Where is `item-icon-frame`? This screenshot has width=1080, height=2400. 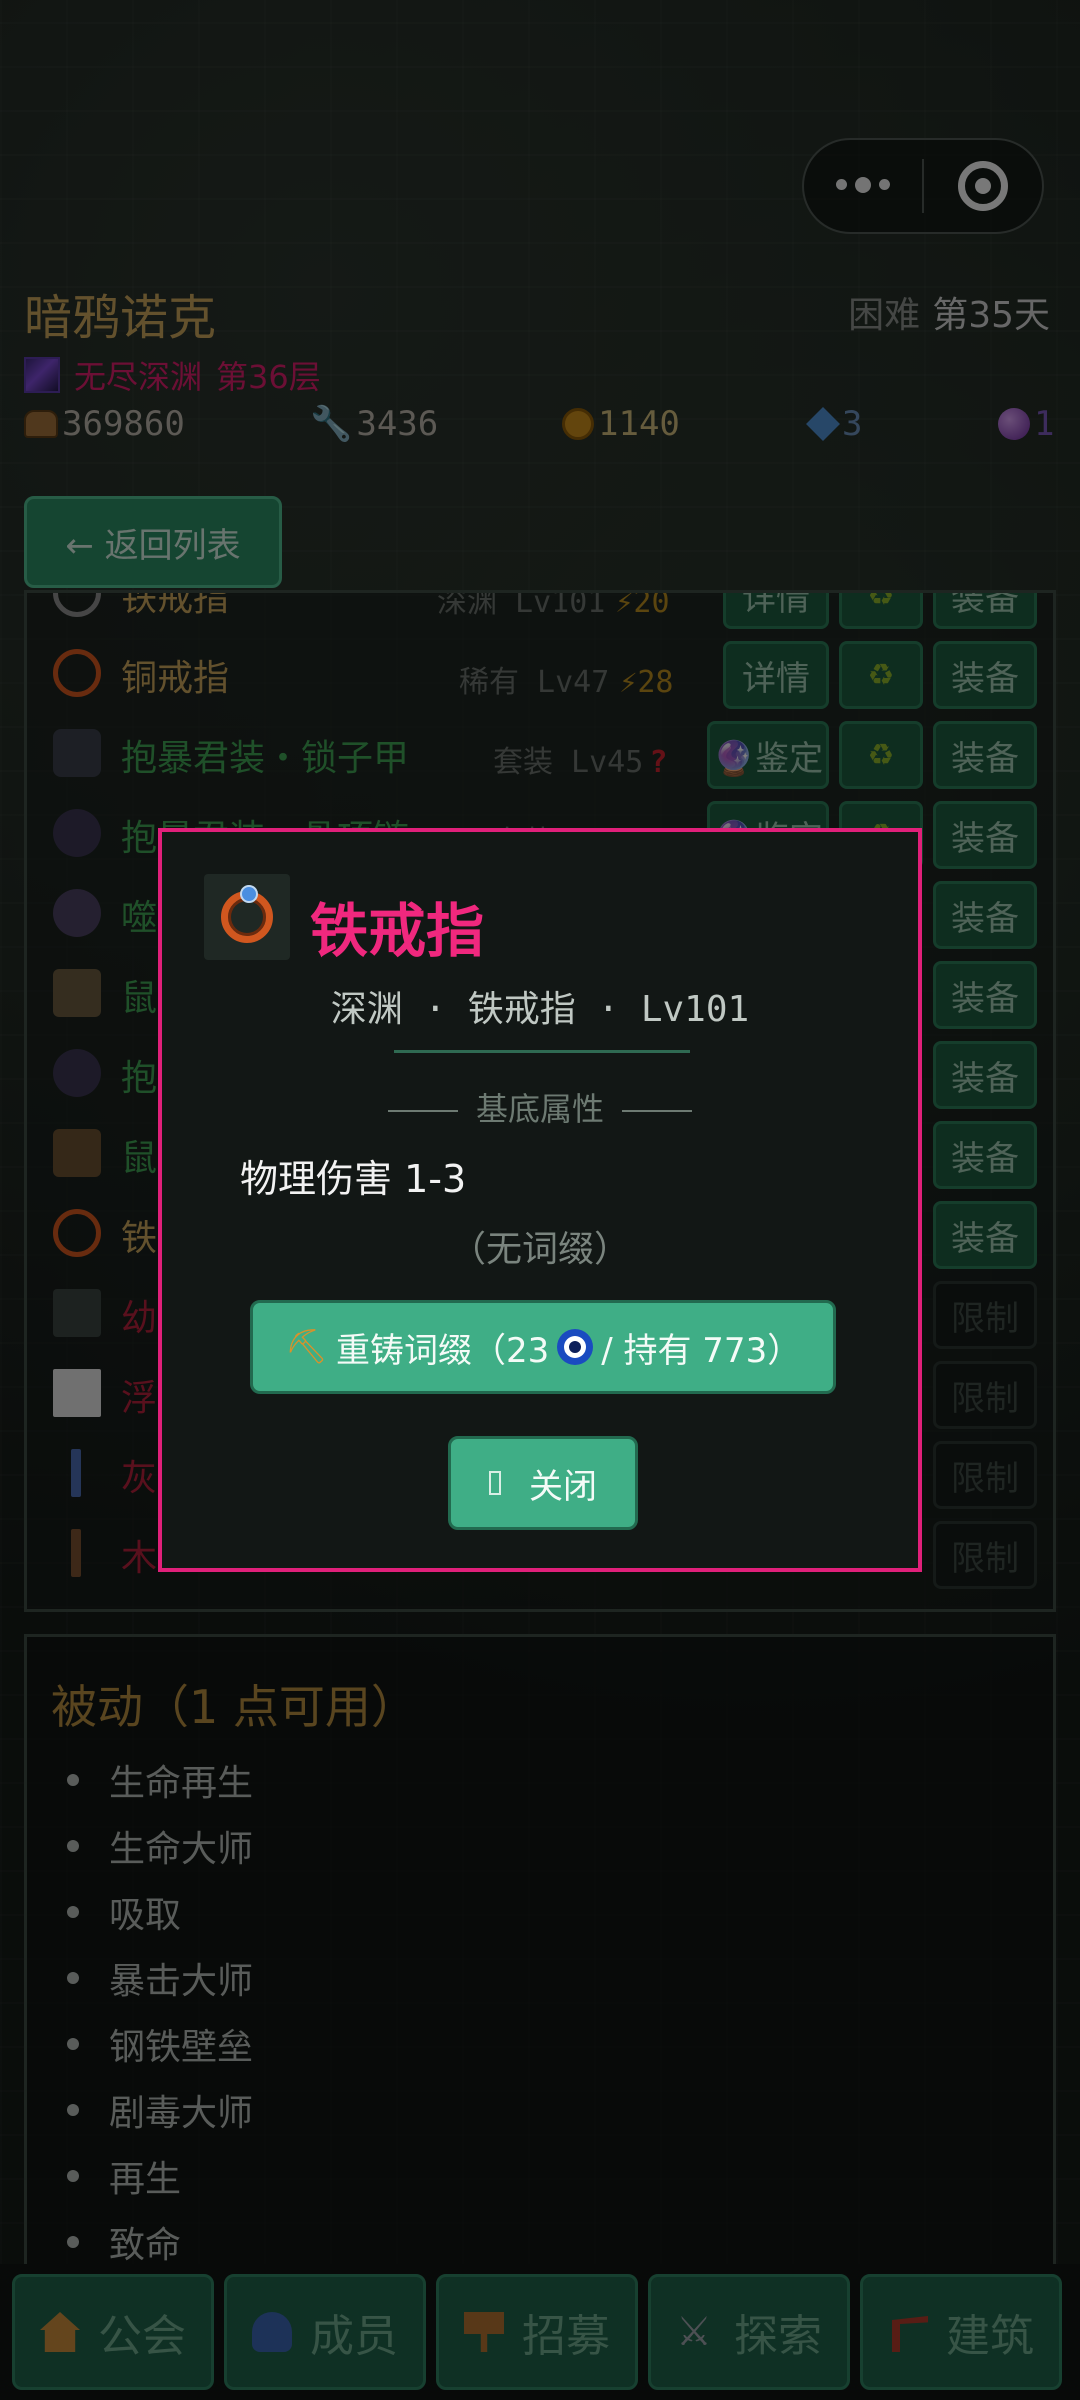 item-icon-frame is located at coordinates (247, 917).